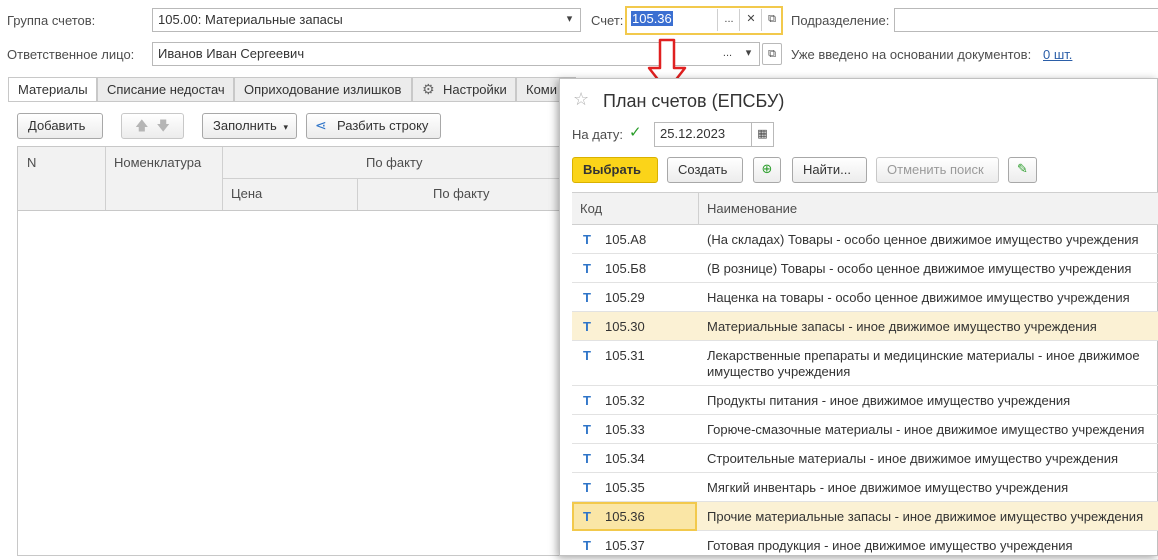 The image size is (1158, 560). I want to click on tab-surplus-receipt: Оприходование излишков, so click(323, 89).